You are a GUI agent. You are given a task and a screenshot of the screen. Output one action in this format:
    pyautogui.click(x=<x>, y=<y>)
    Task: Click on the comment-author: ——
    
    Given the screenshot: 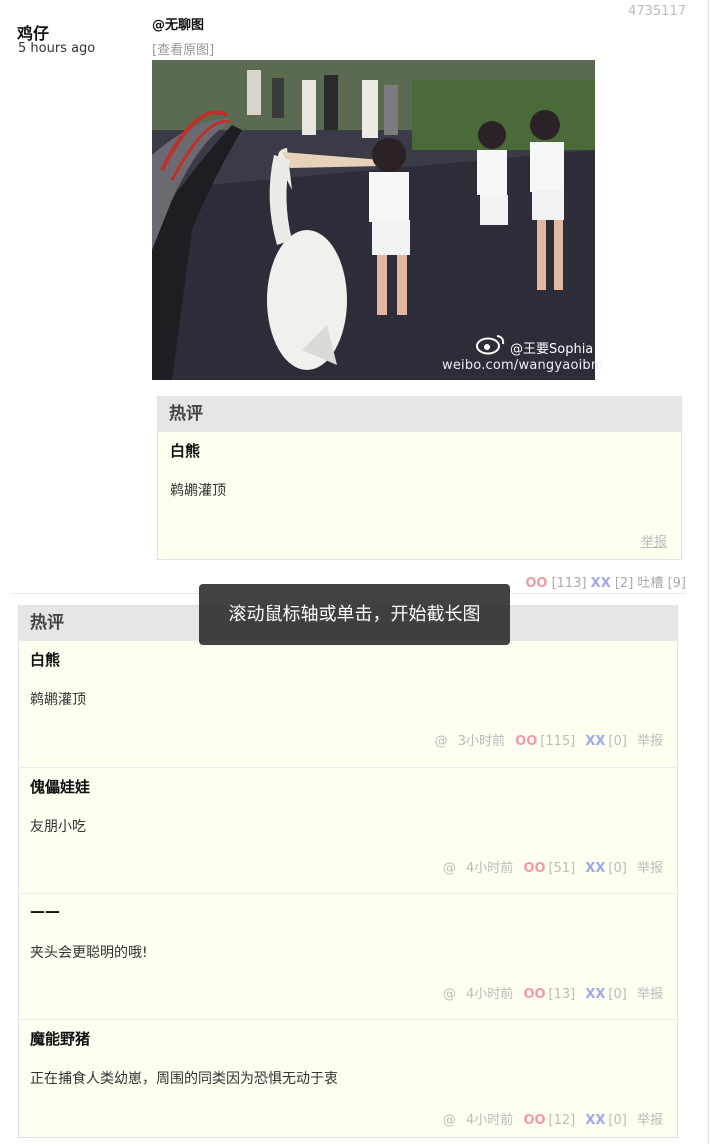 What is the action you would take?
    pyautogui.click(x=45, y=911)
    